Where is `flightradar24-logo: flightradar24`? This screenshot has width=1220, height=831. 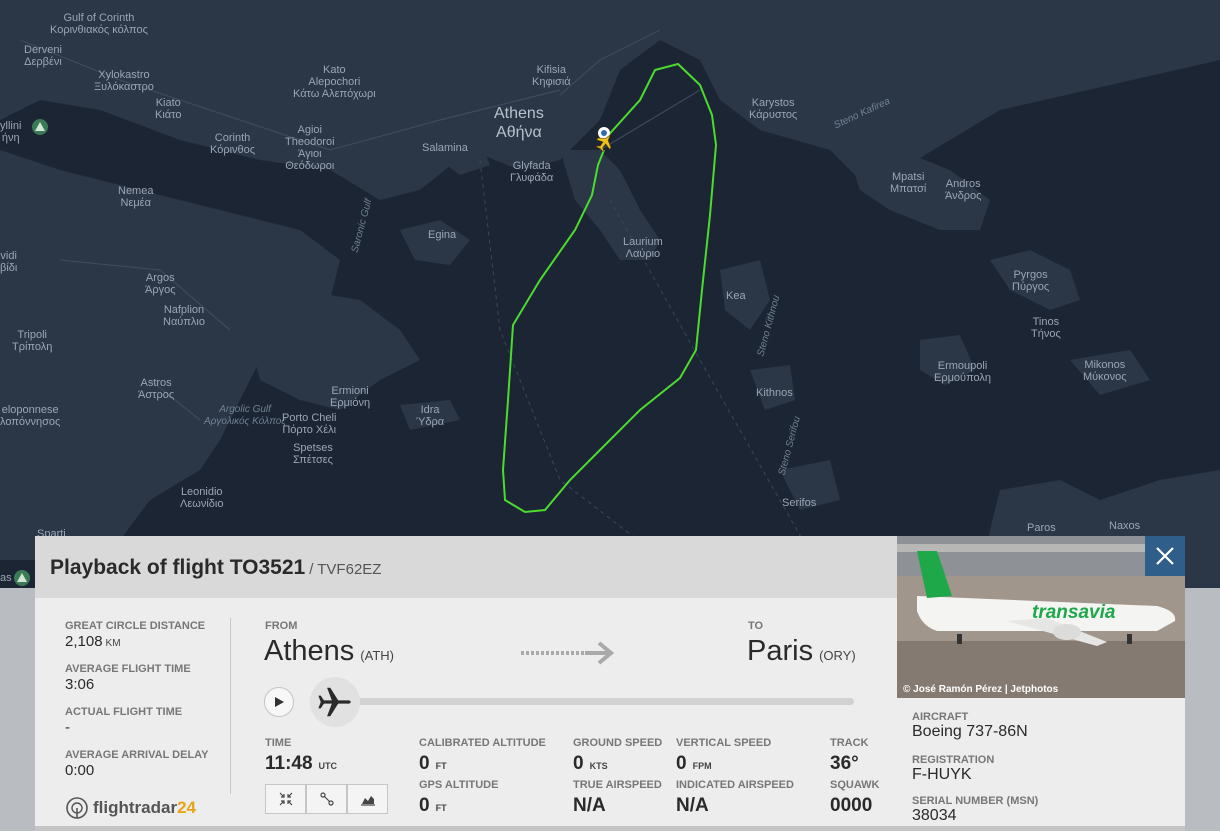 flightradar24-logo: flightradar24 is located at coordinates (130, 808).